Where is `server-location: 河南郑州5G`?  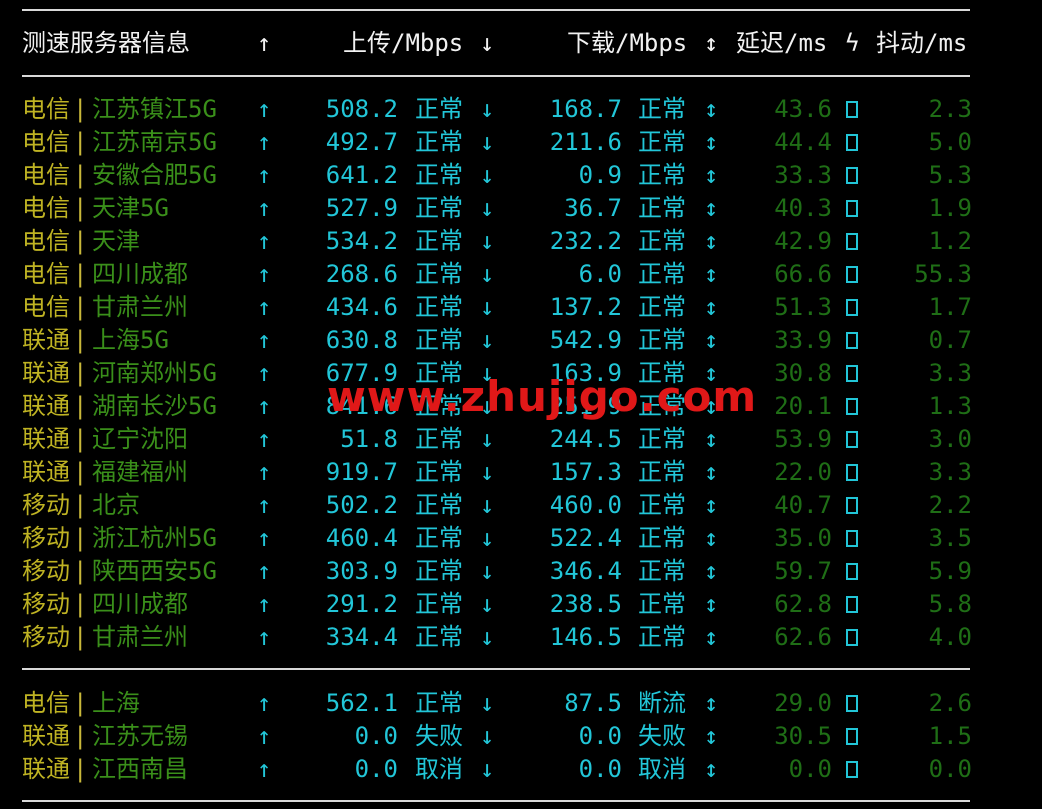 server-location: 河南郑州5G is located at coordinates (154, 373).